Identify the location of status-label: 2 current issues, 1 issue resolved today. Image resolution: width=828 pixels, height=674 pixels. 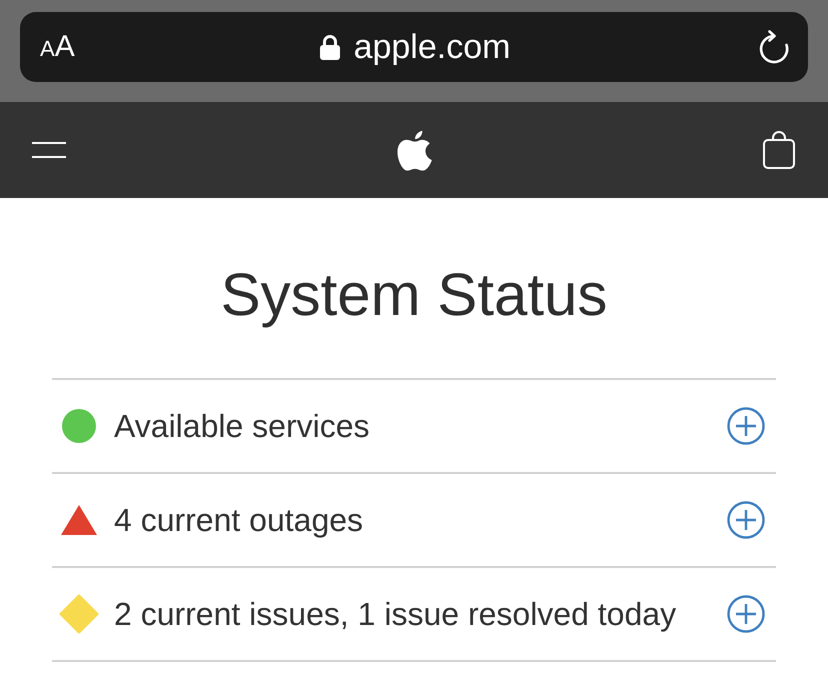
(396, 614).